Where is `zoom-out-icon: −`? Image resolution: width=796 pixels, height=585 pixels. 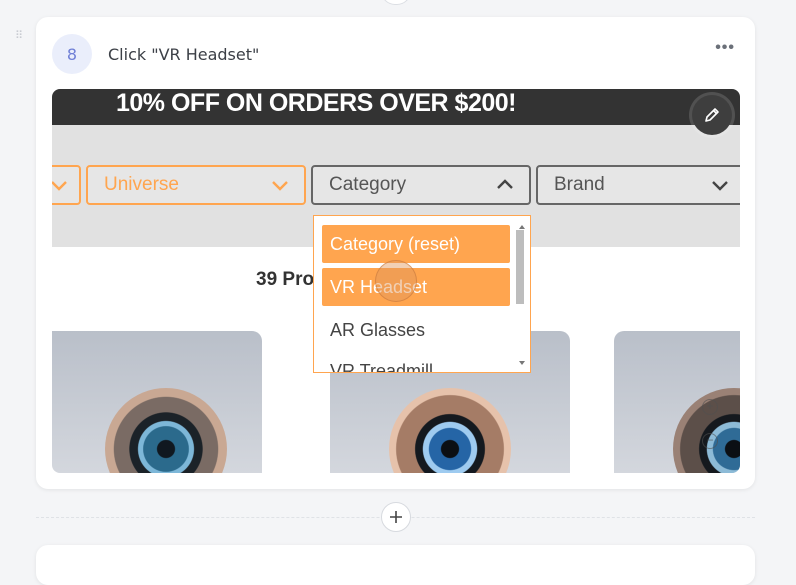 zoom-out-icon: − is located at coordinates (710, 441).